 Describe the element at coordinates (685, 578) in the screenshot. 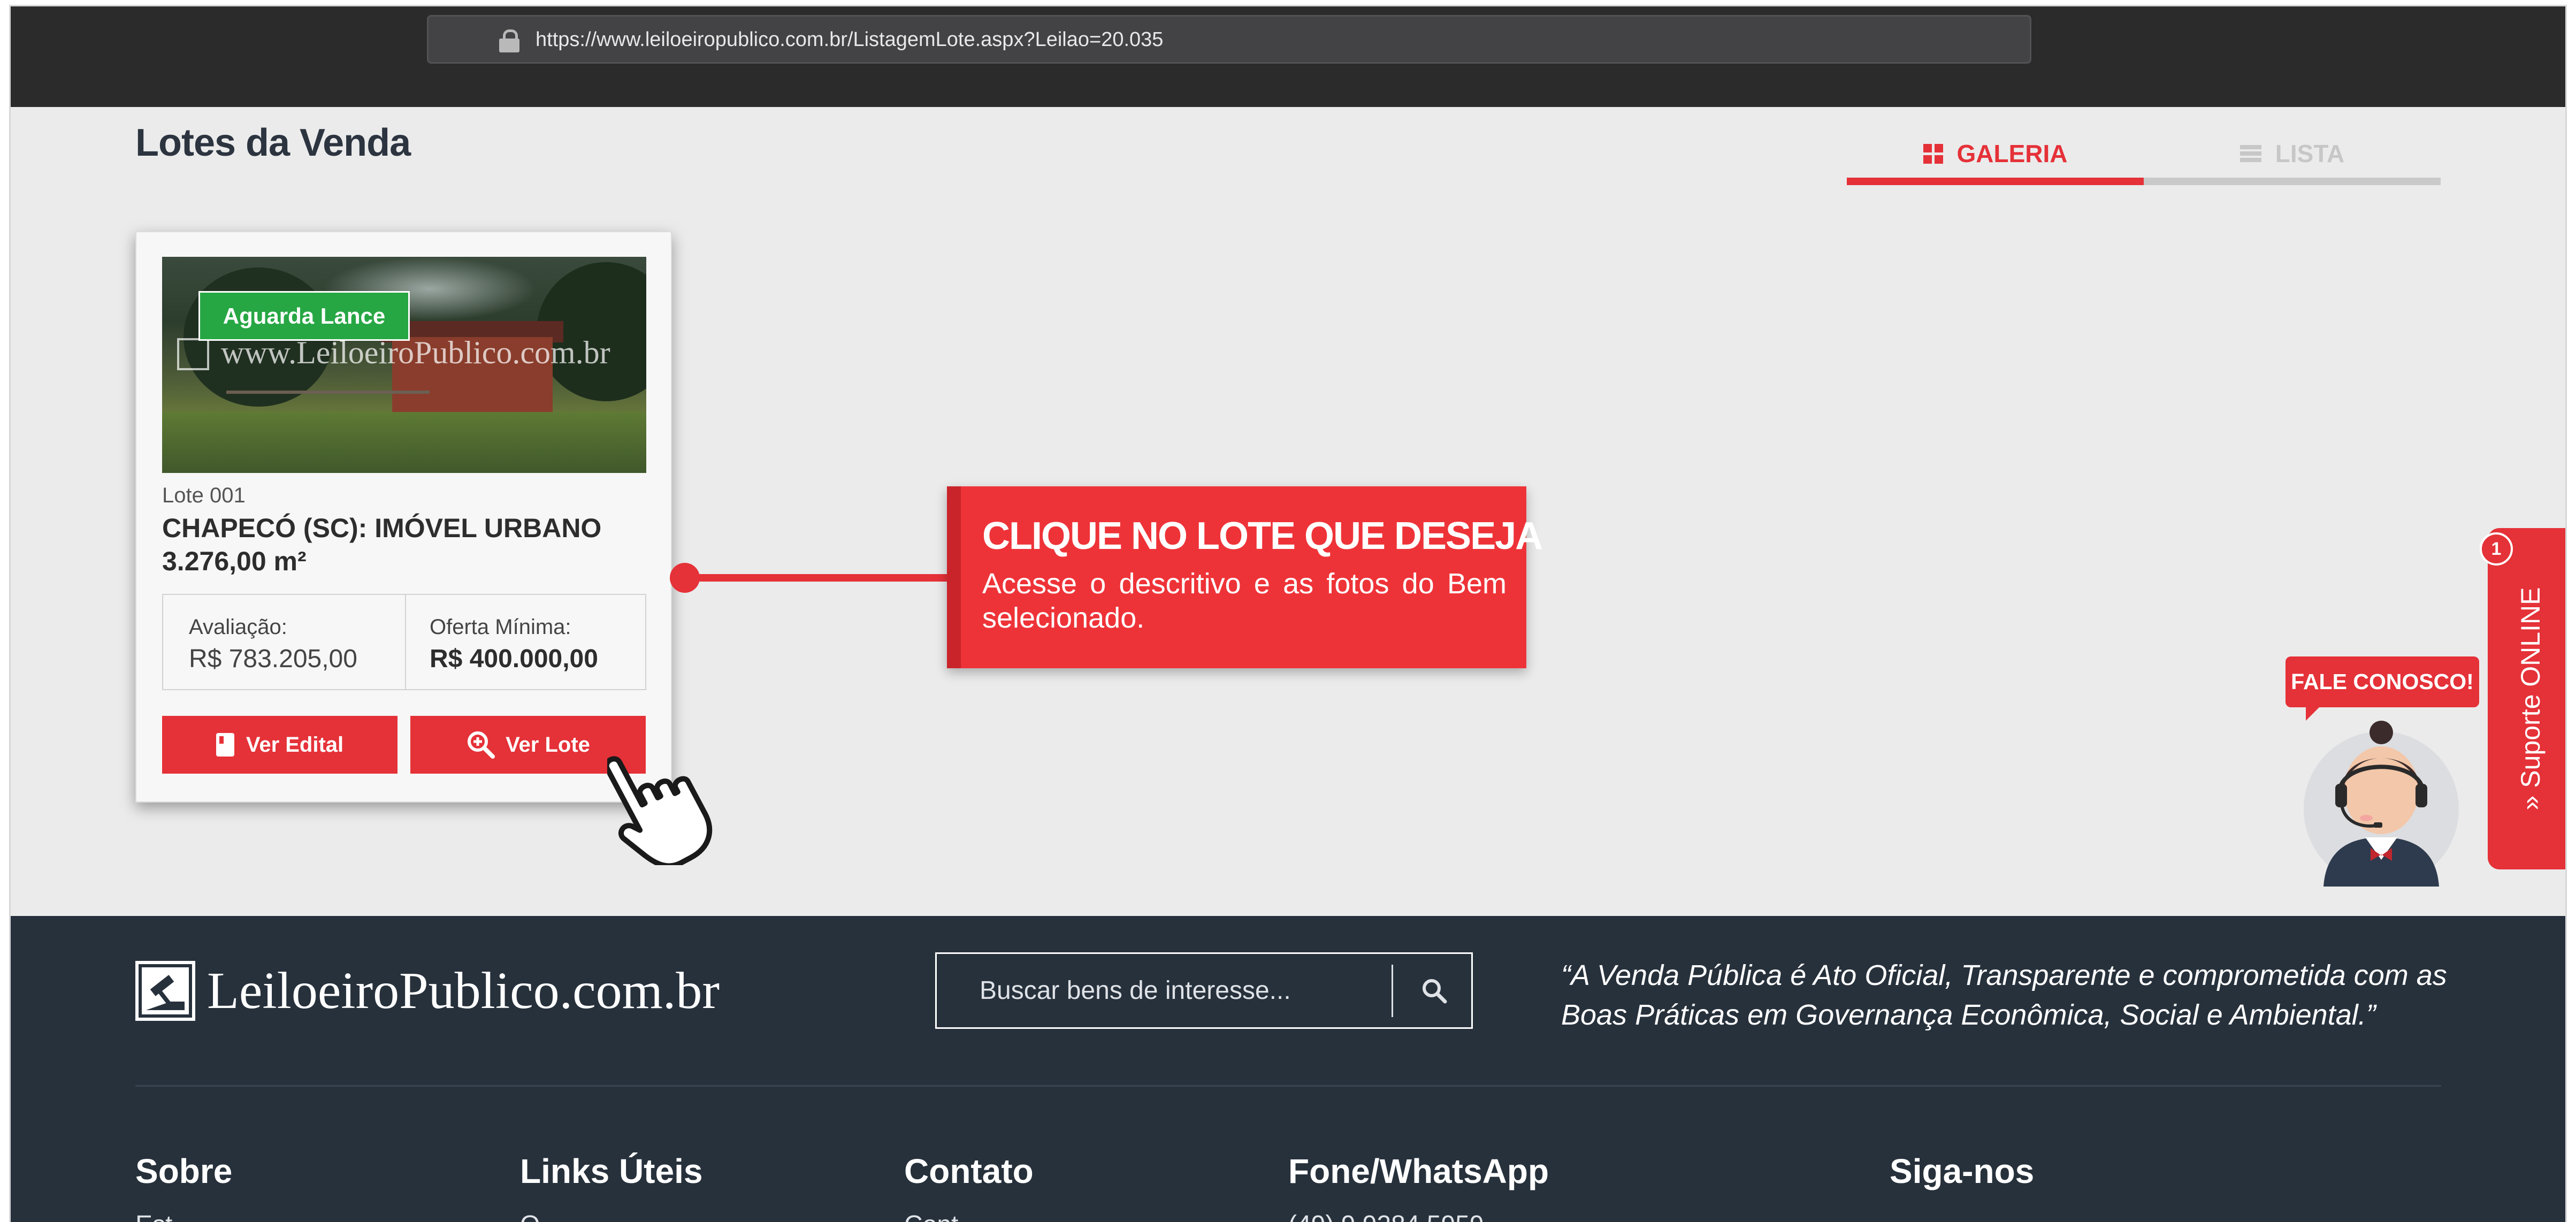

I see `callout-connector-dot` at that location.